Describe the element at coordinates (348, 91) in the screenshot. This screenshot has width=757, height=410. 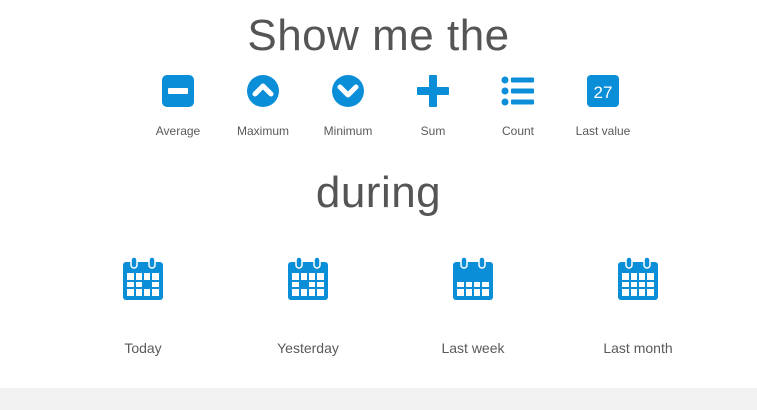
I see `chevron-down-circle-icon` at that location.